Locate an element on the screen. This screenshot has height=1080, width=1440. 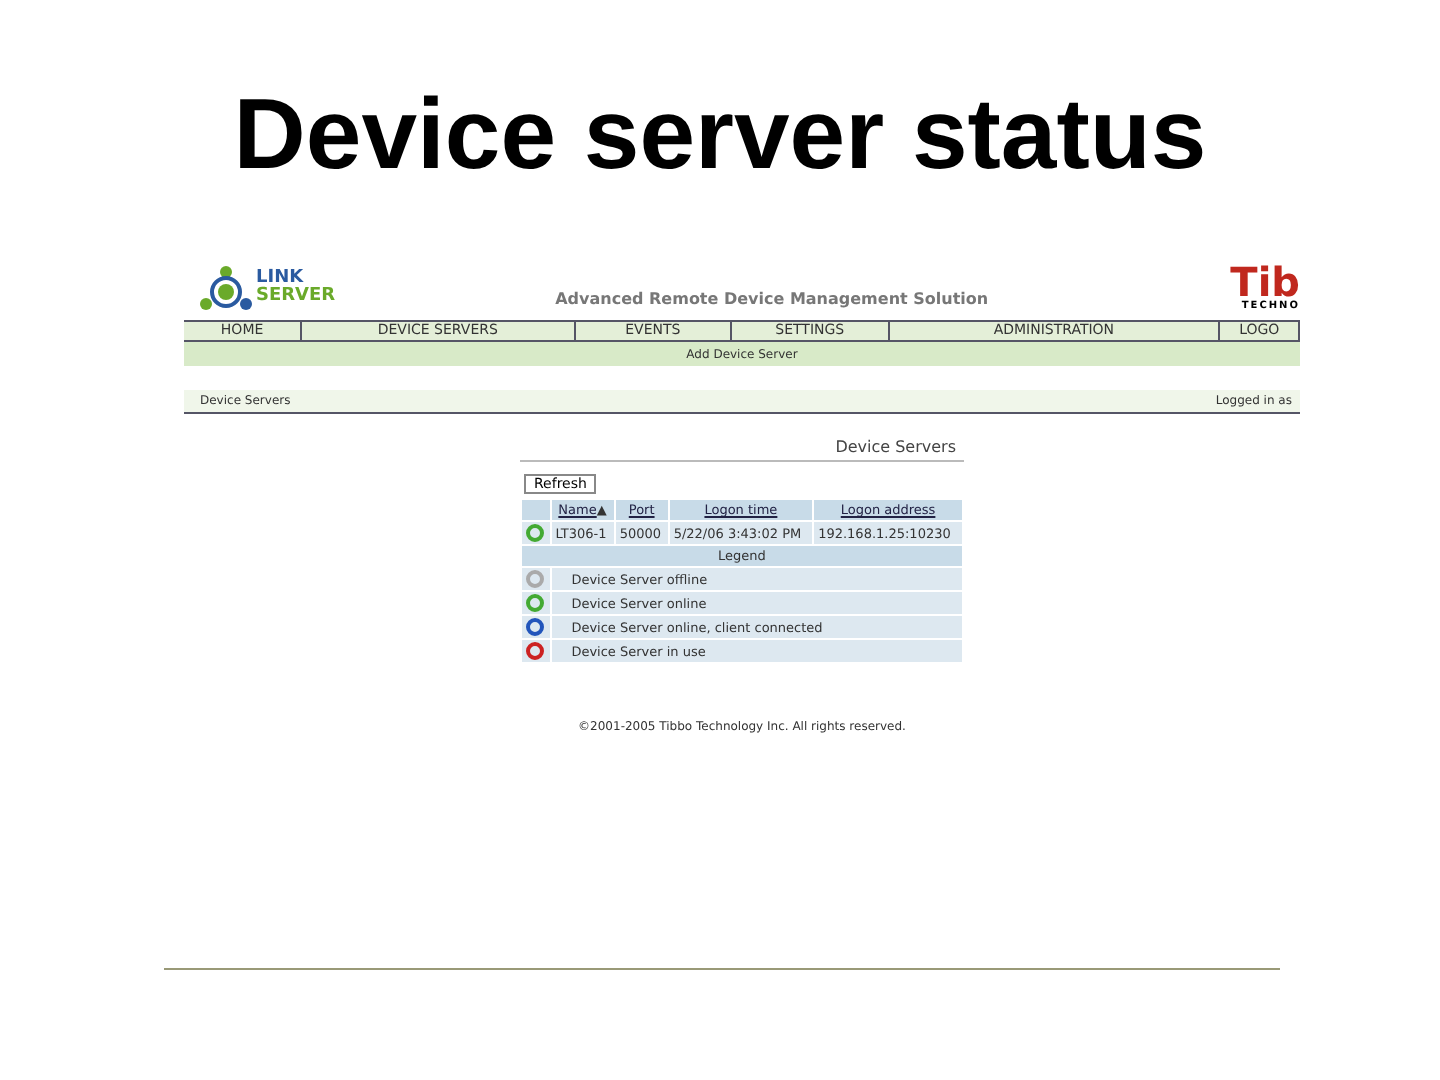
slide-title: Device server status is located at coordinates (720, 134).